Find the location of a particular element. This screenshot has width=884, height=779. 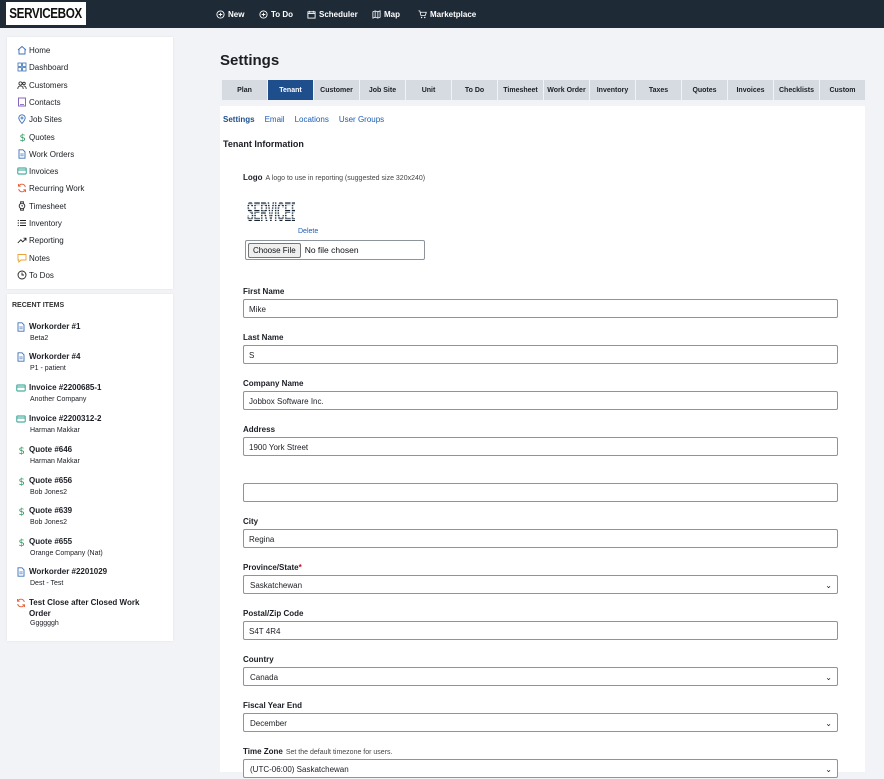

tab-invoices: Invoices is located at coordinates (750, 90).